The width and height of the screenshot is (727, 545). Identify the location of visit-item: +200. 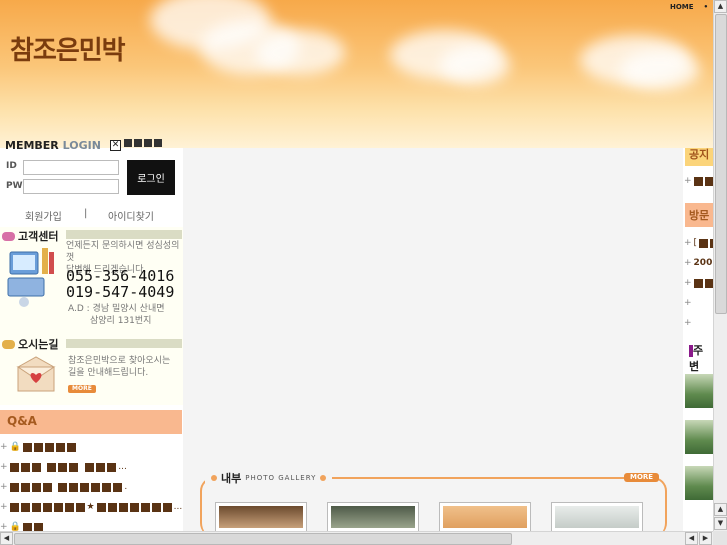
(698, 263).